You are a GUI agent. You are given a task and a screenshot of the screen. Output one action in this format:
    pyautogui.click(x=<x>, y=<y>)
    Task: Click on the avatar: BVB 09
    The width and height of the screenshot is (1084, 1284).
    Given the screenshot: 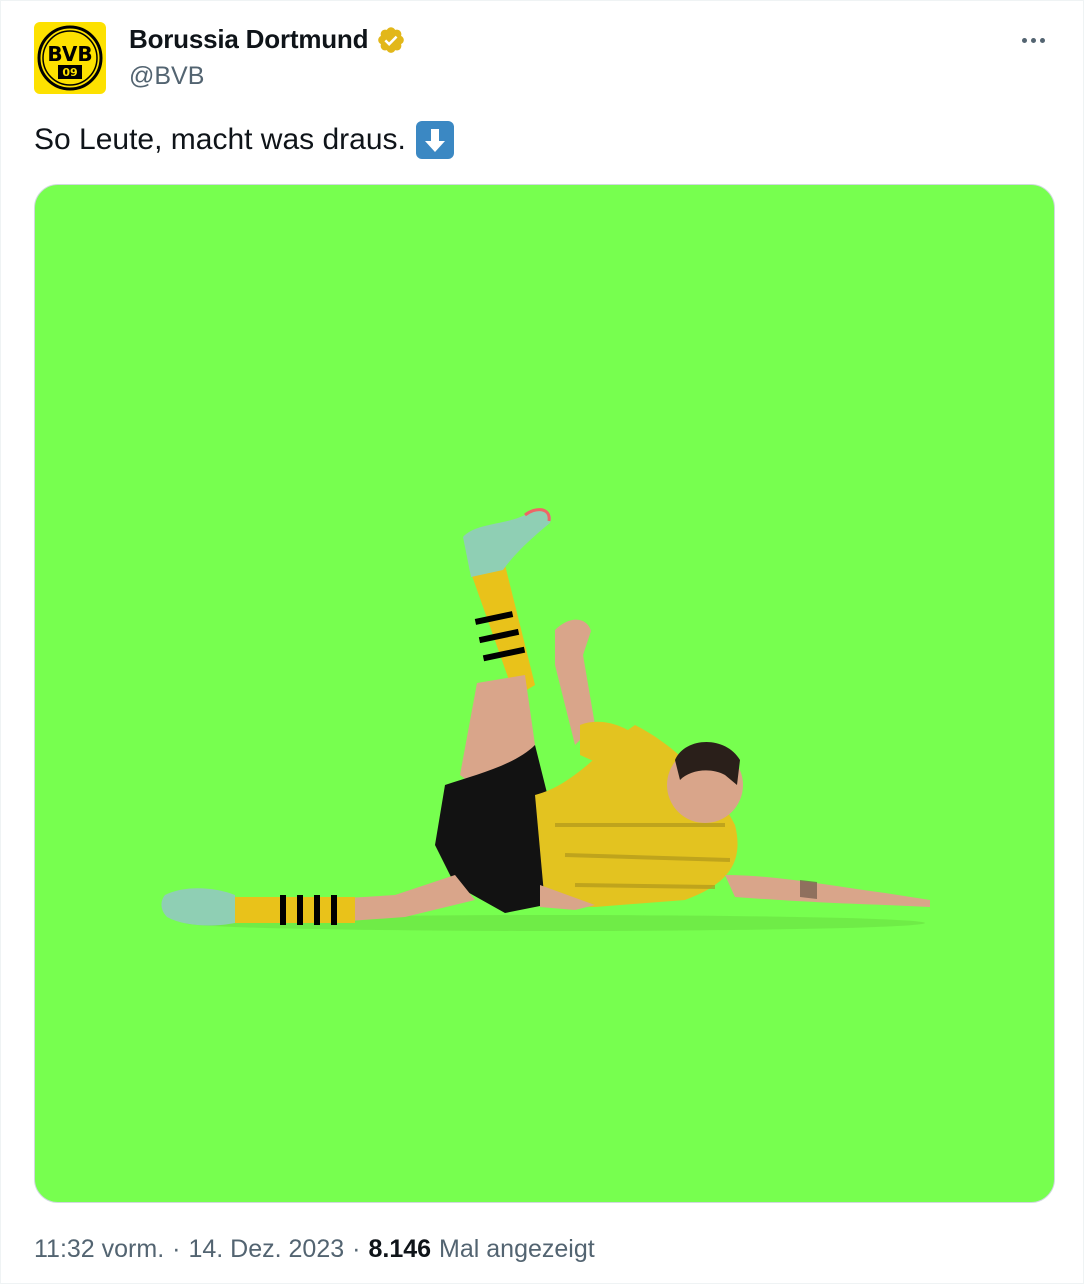 What is the action you would take?
    pyautogui.click(x=70, y=58)
    